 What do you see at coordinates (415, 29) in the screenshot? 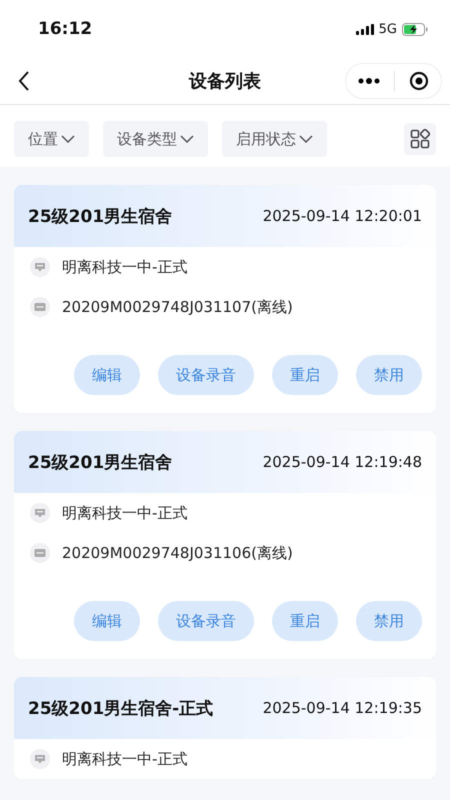
I see `battery-icon` at bounding box center [415, 29].